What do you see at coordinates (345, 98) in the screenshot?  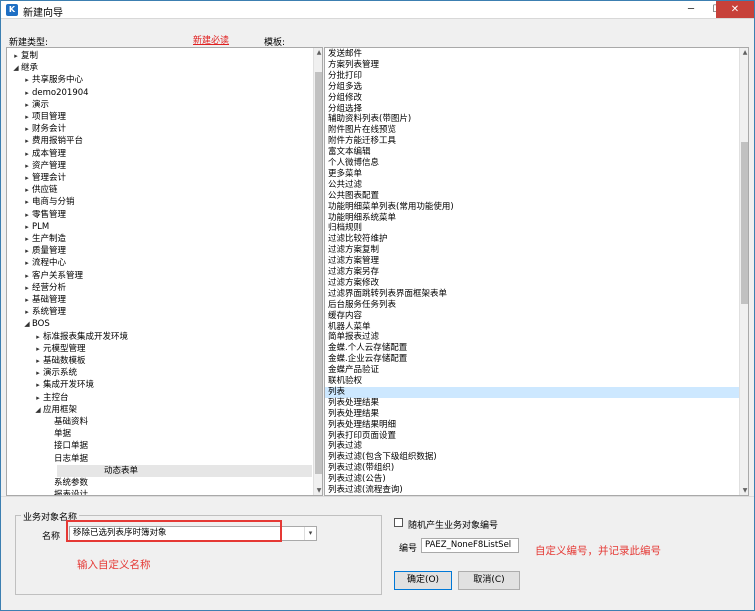 I see `template-item: 分组修改` at bounding box center [345, 98].